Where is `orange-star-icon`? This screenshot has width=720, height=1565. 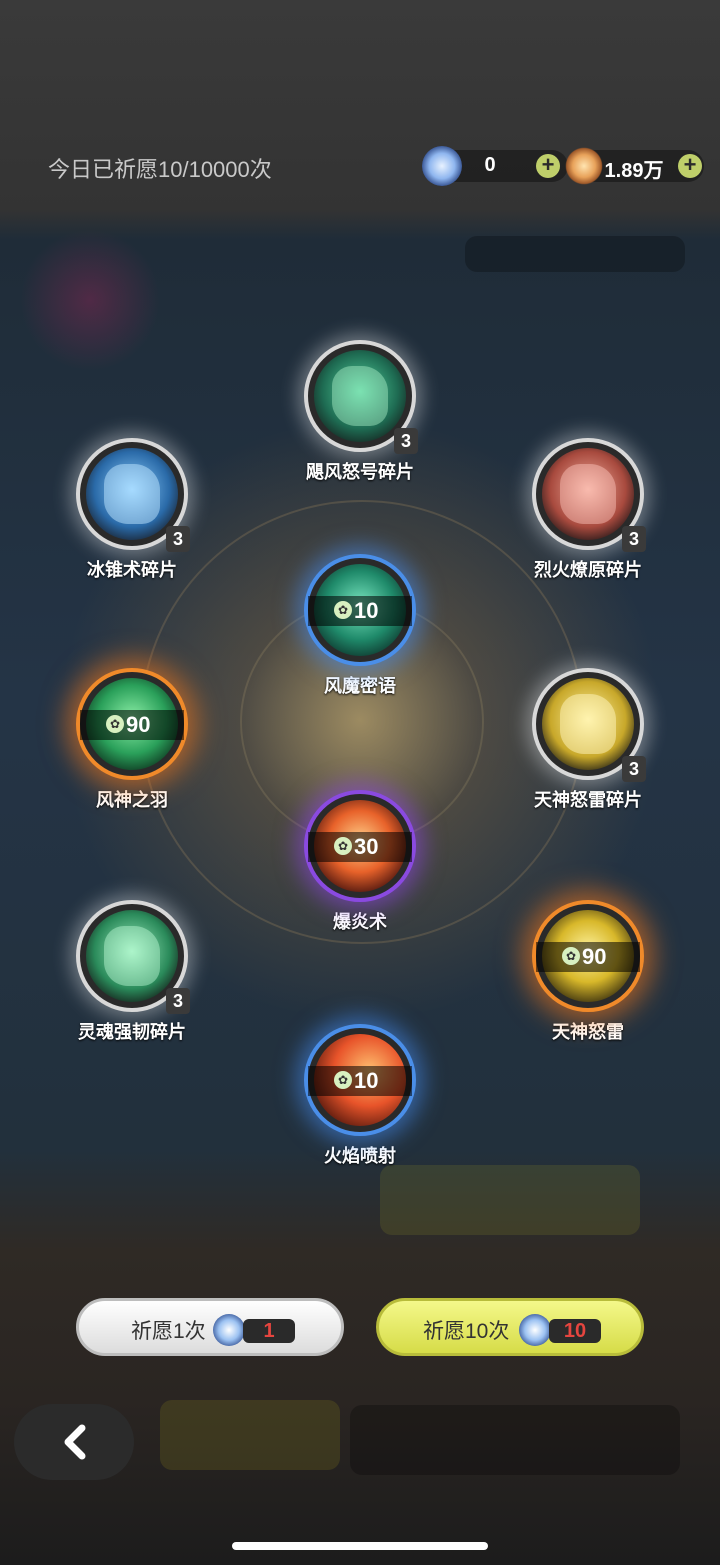
orange-star-icon is located at coordinates (584, 166).